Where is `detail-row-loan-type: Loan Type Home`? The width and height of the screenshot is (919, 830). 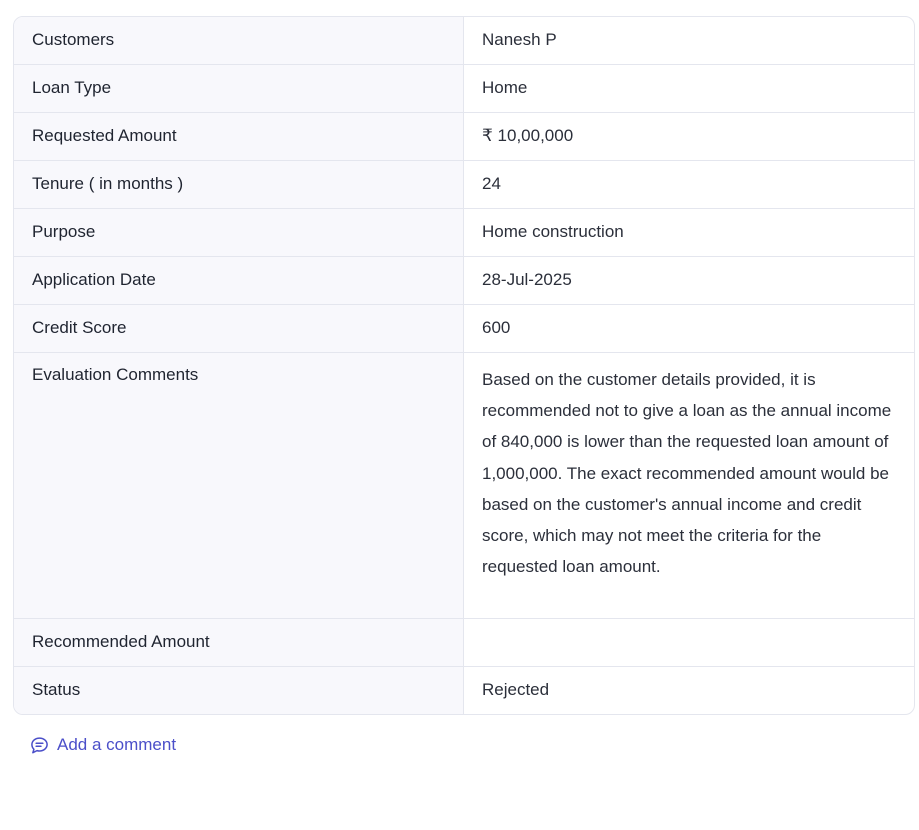 detail-row-loan-type: Loan Type Home is located at coordinates (464, 88).